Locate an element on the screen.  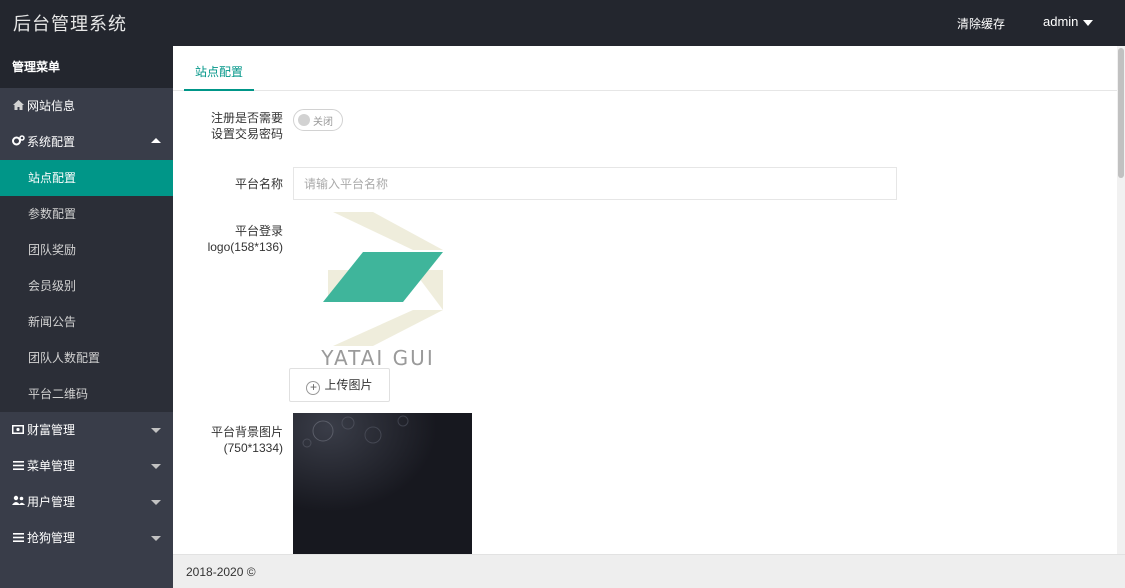
tab-bar: 站点配置 is located at coordinates (649, 68).